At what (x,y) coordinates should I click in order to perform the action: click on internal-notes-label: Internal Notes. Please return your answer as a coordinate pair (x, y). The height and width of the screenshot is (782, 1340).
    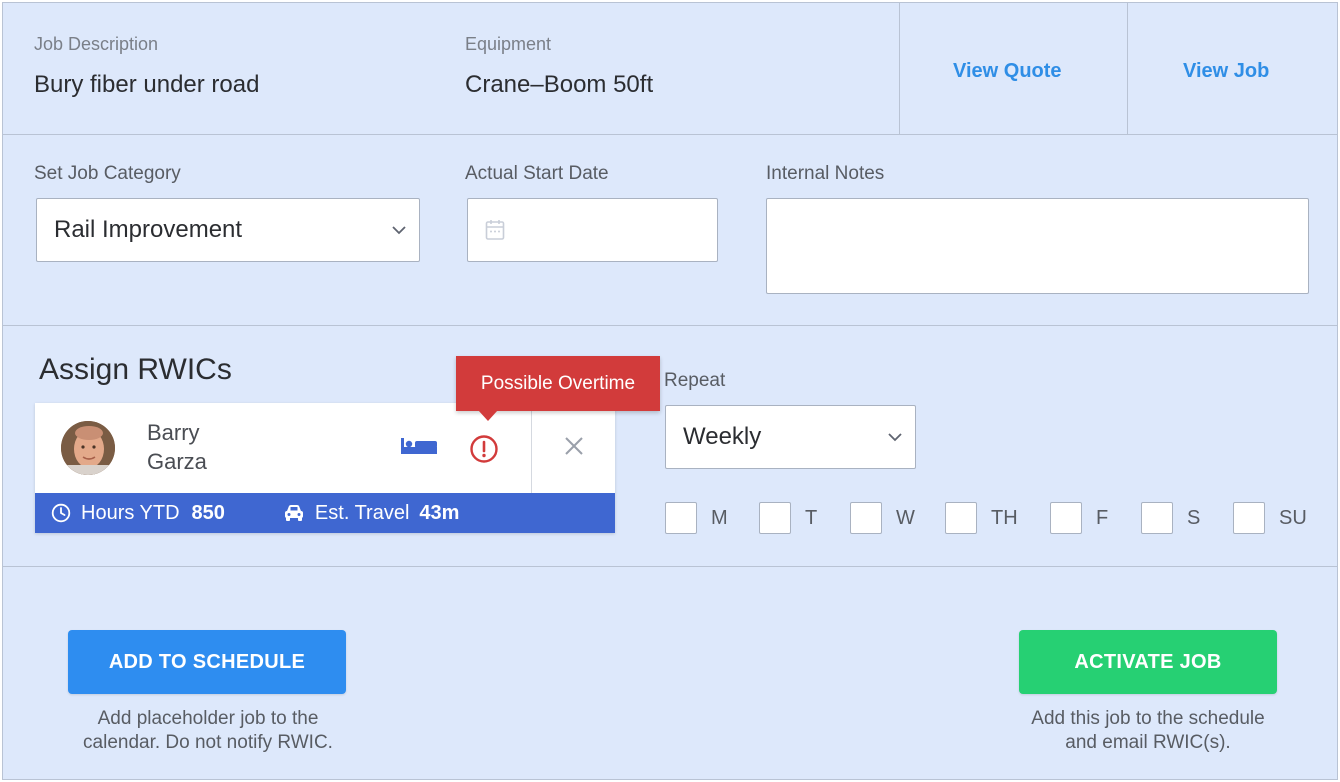
    Looking at the image, I should click on (825, 173).